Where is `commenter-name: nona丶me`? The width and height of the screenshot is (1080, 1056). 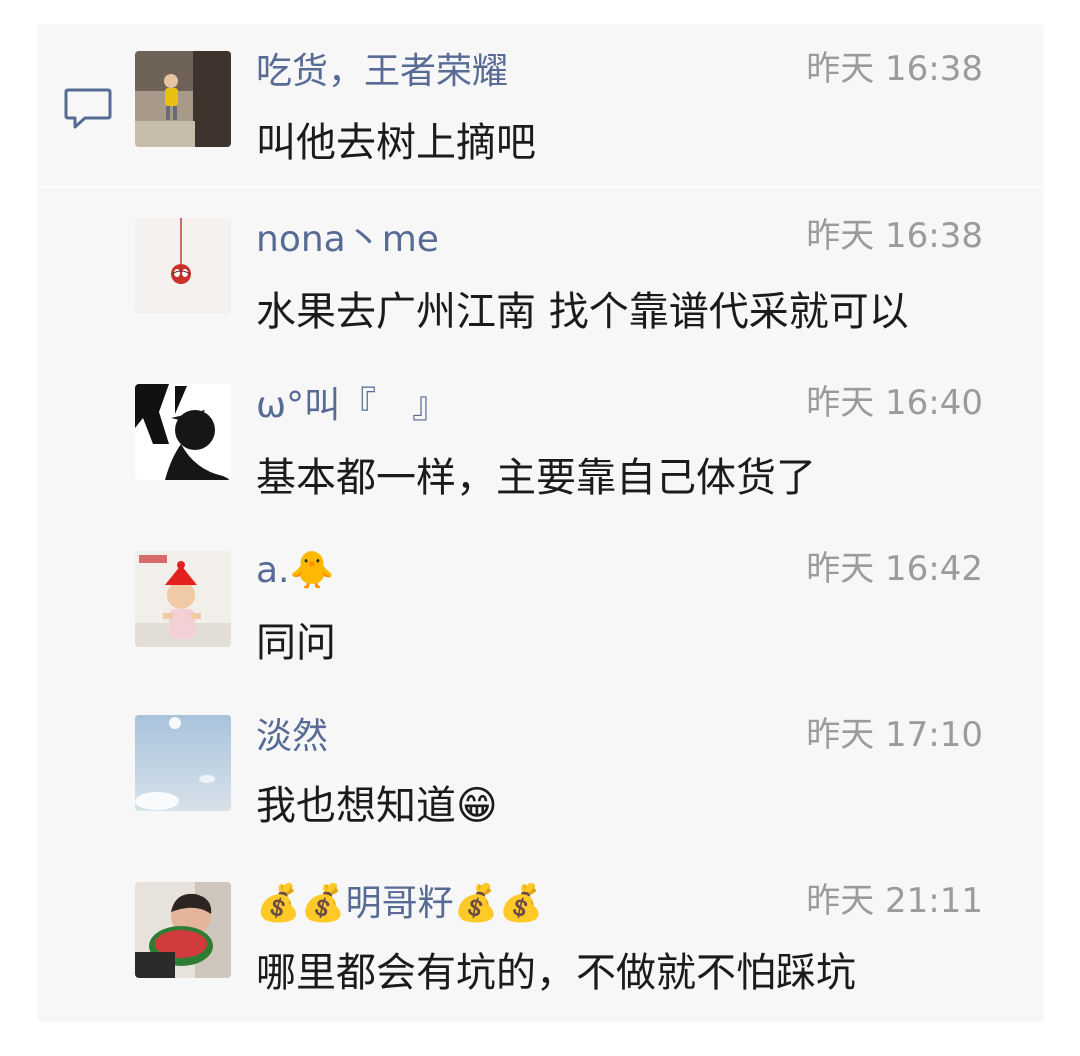 commenter-name: nona丶me is located at coordinates (347, 240).